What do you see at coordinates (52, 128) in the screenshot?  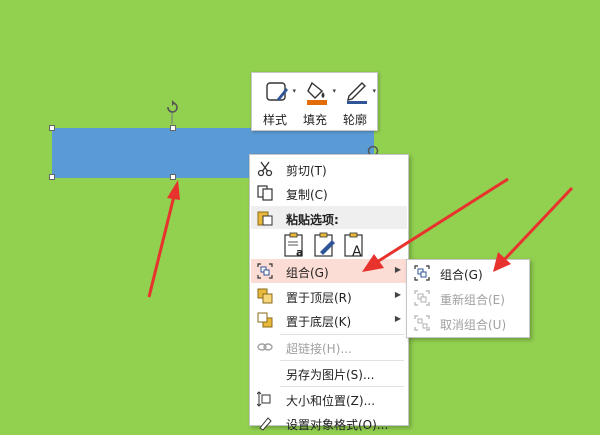 I see `resize-handle-top-left` at bounding box center [52, 128].